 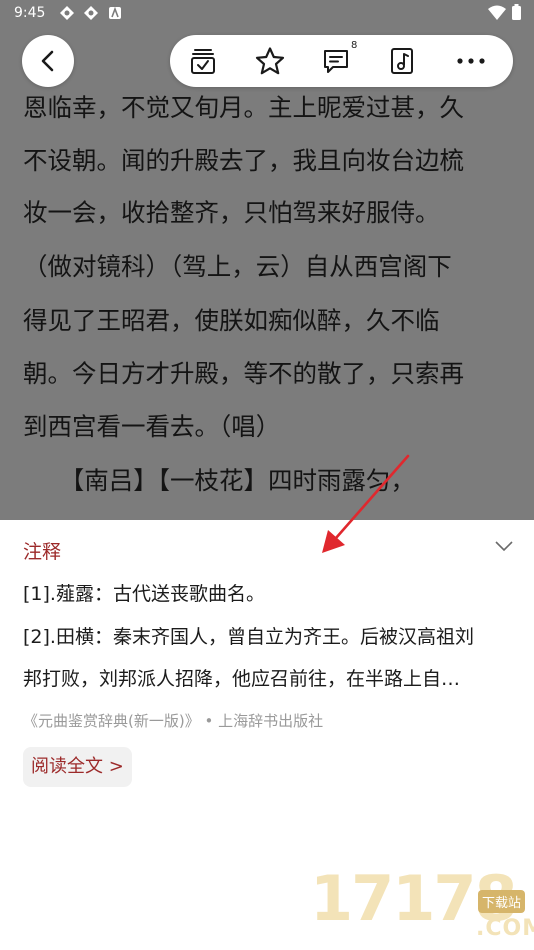 What do you see at coordinates (505, 928) in the screenshot?
I see `watermark-suffix: .COM` at bounding box center [505, 928].